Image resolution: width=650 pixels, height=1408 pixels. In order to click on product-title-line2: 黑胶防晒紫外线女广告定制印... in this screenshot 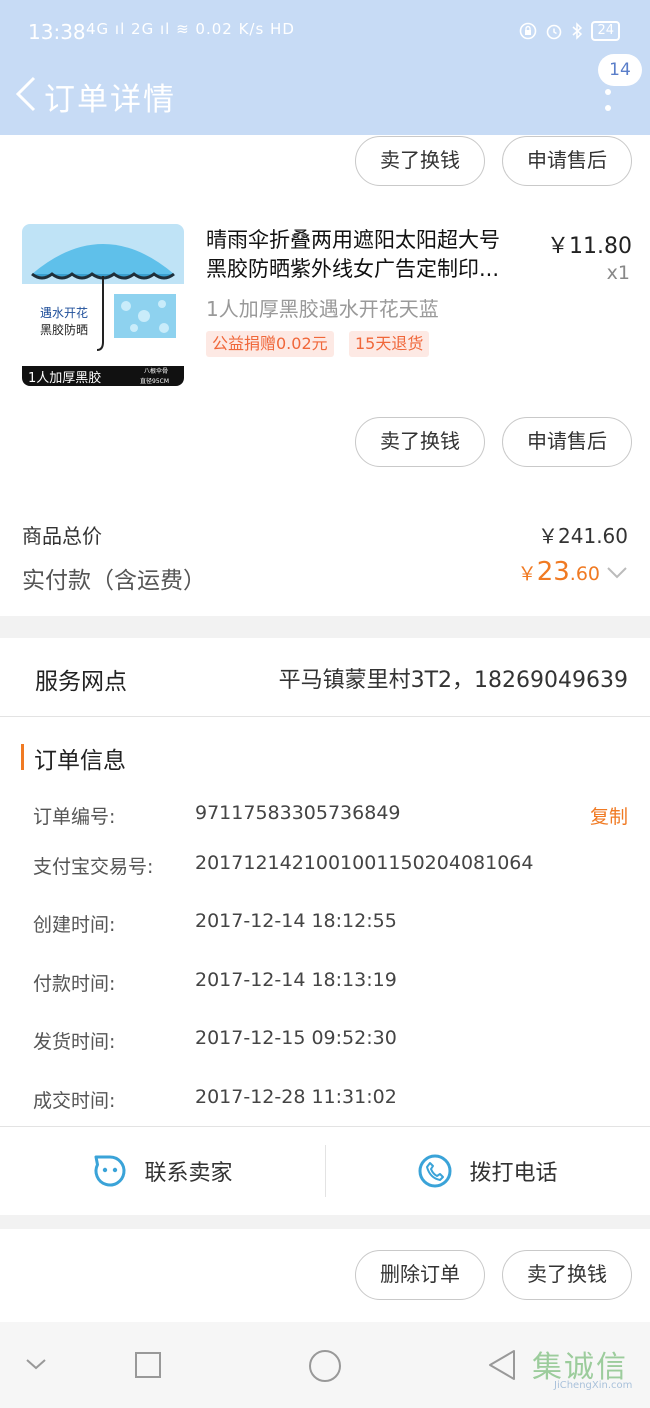, I will do `click(353, 269)`.